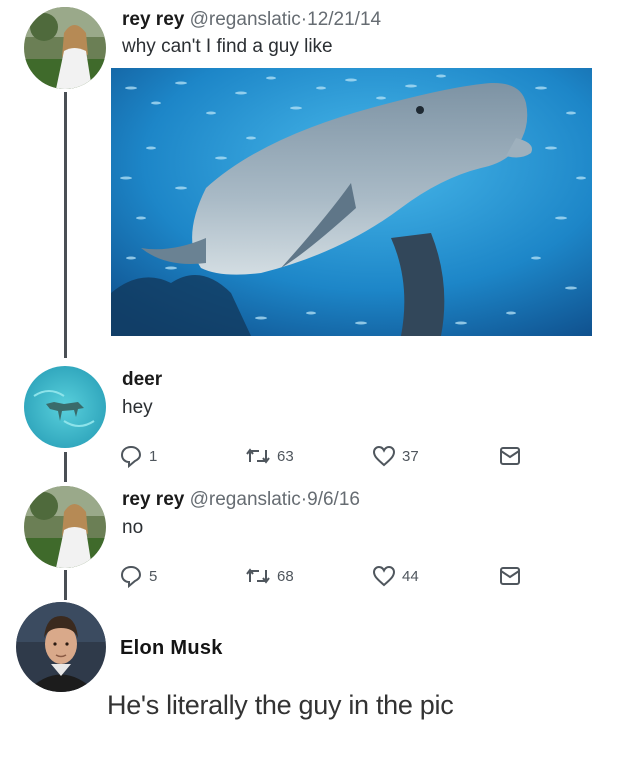  What do you see at coordinates (410, 456) in the screenshot?
I see `reply1-like-count: 37` at bounding box center [410, 456].